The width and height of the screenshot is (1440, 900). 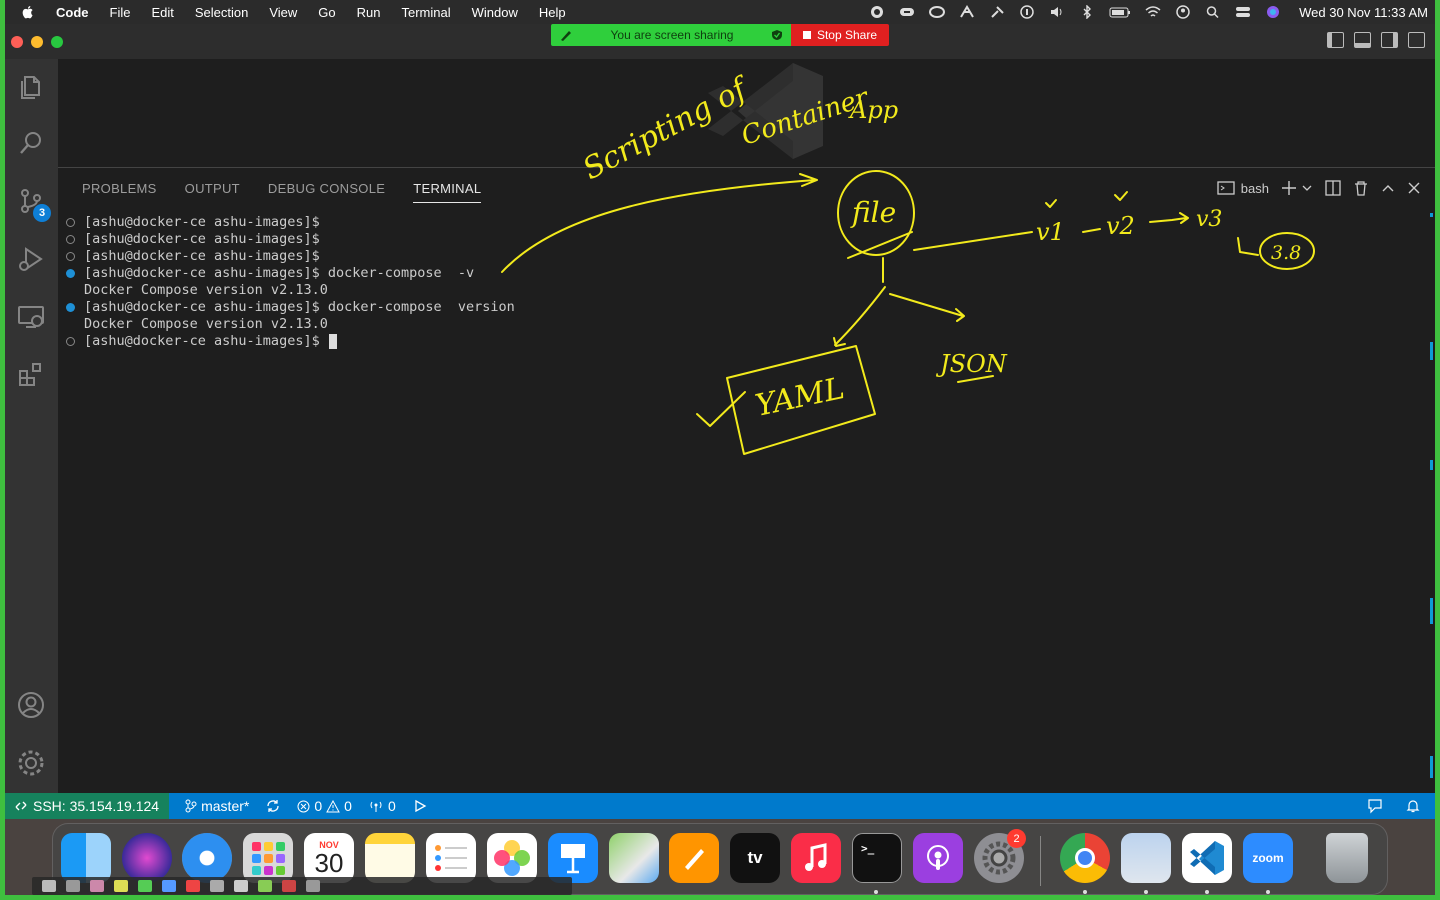 I want to click on stop-share-button: Stop Share, so click(x=840, y=35).